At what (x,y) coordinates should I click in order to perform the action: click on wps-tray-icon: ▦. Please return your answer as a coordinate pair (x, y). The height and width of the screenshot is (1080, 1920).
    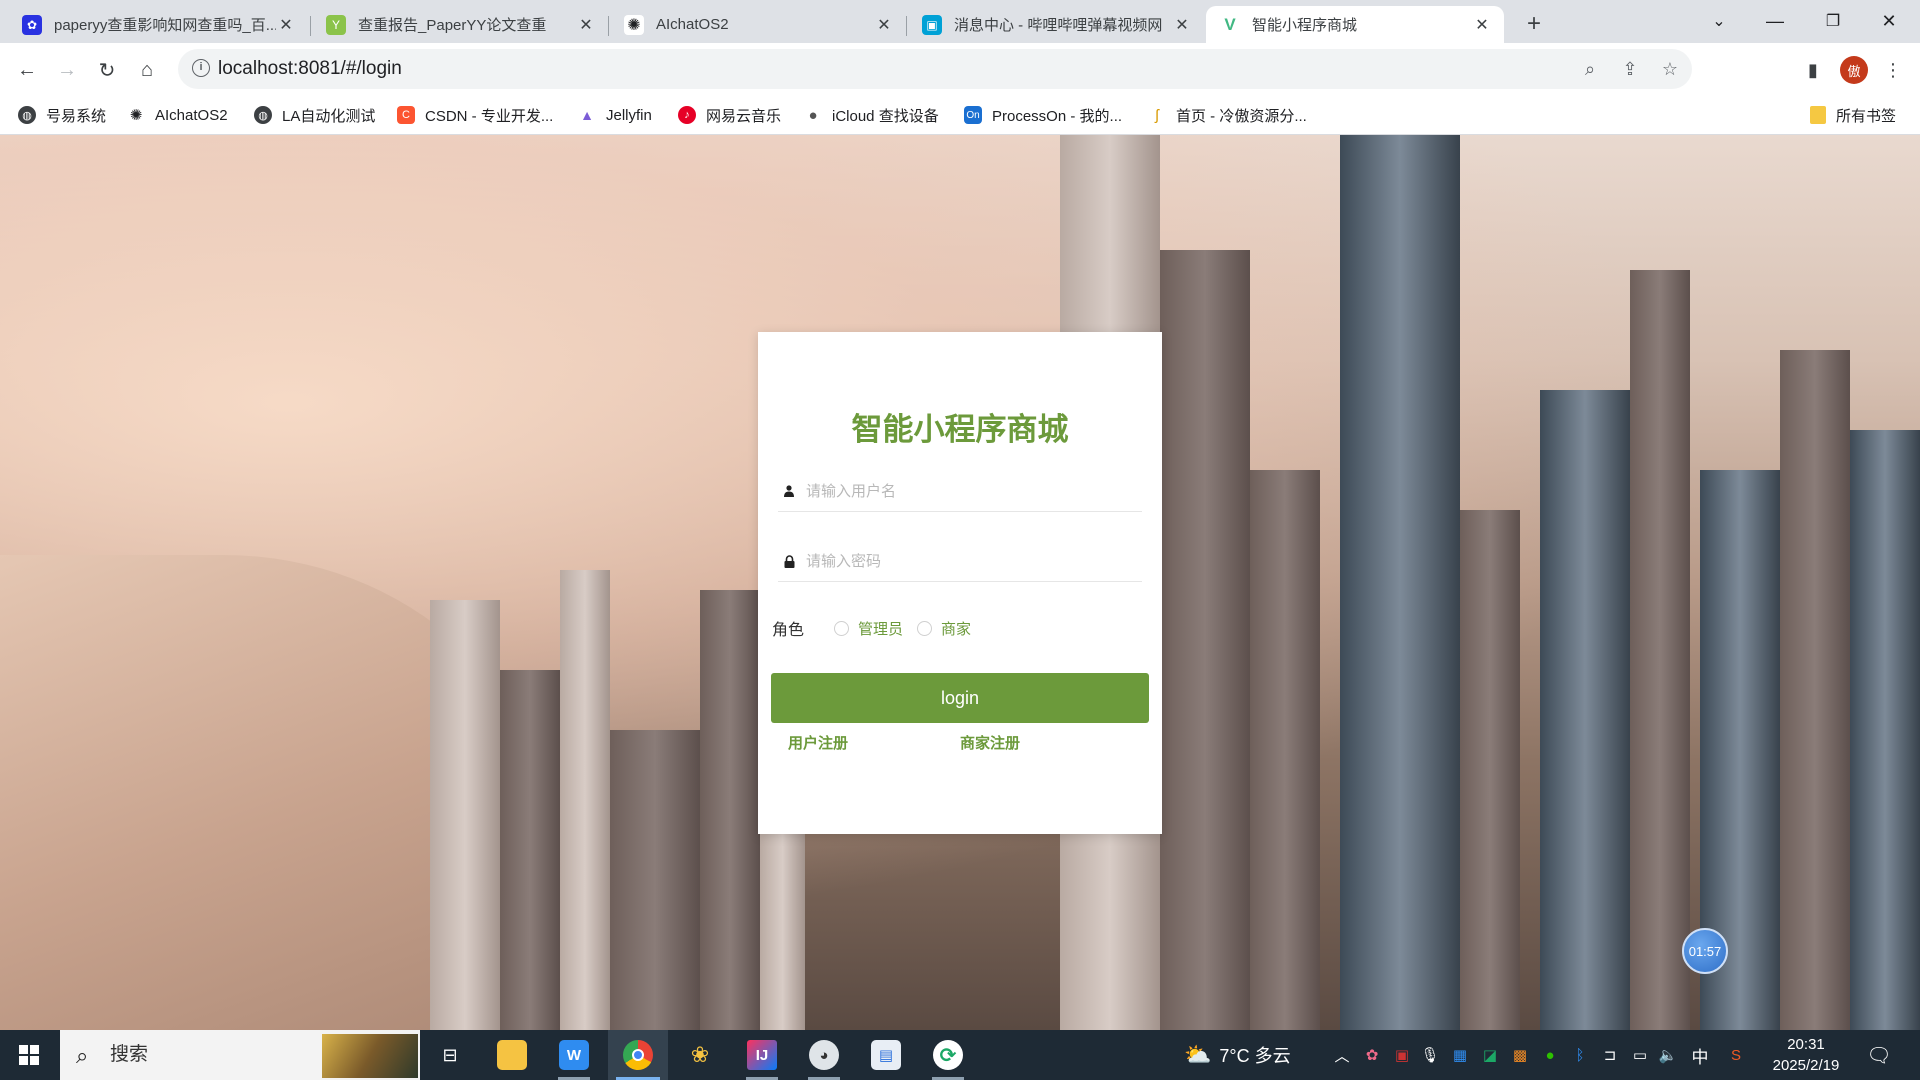
    Looking at the image, I should click on (1460, 1055).